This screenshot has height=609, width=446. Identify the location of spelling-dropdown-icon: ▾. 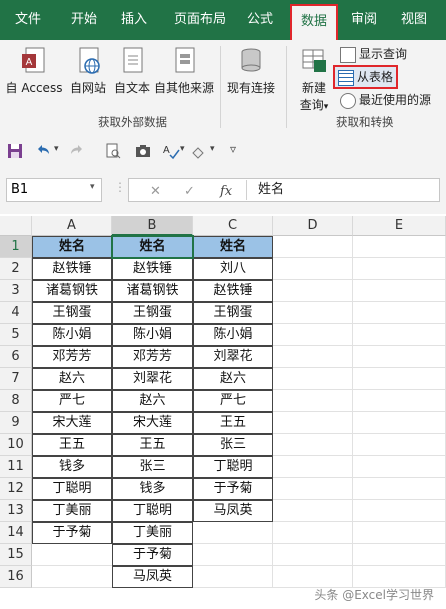
(182, 149).